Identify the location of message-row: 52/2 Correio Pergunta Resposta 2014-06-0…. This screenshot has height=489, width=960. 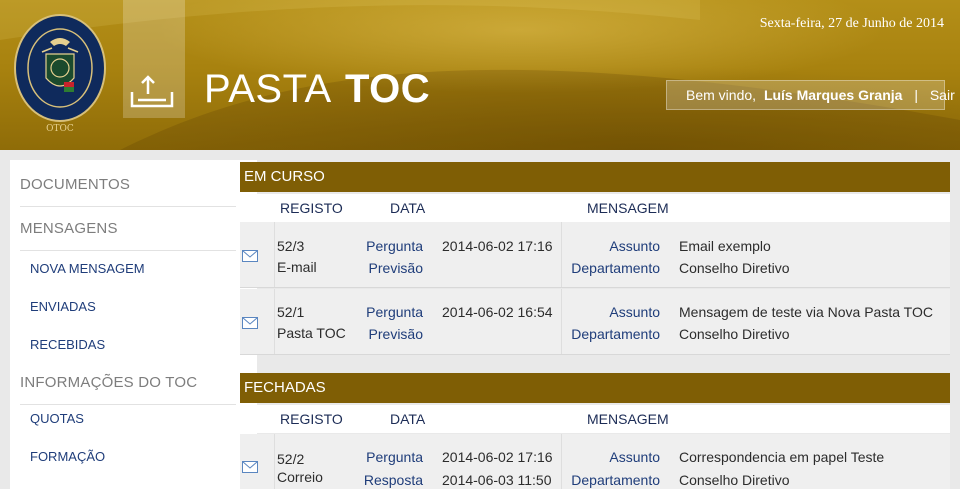
(595, 461).